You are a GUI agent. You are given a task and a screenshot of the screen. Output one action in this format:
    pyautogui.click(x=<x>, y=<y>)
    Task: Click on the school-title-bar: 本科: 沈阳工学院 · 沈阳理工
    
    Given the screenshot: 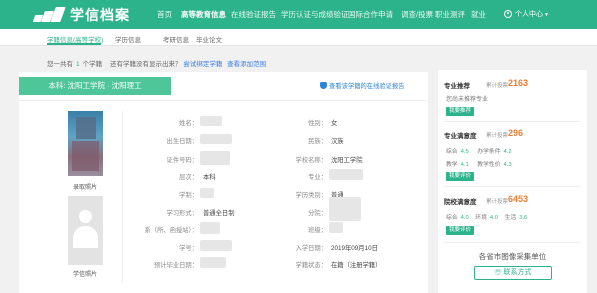 What is the action you would take?
    pyautogui.click(x=95, y=86)
    